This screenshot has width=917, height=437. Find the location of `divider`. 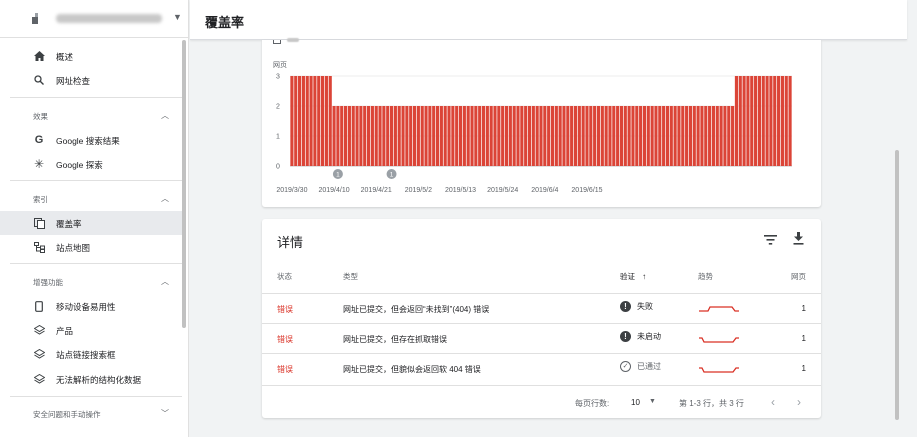

divider is located at coordinates (96, 97).